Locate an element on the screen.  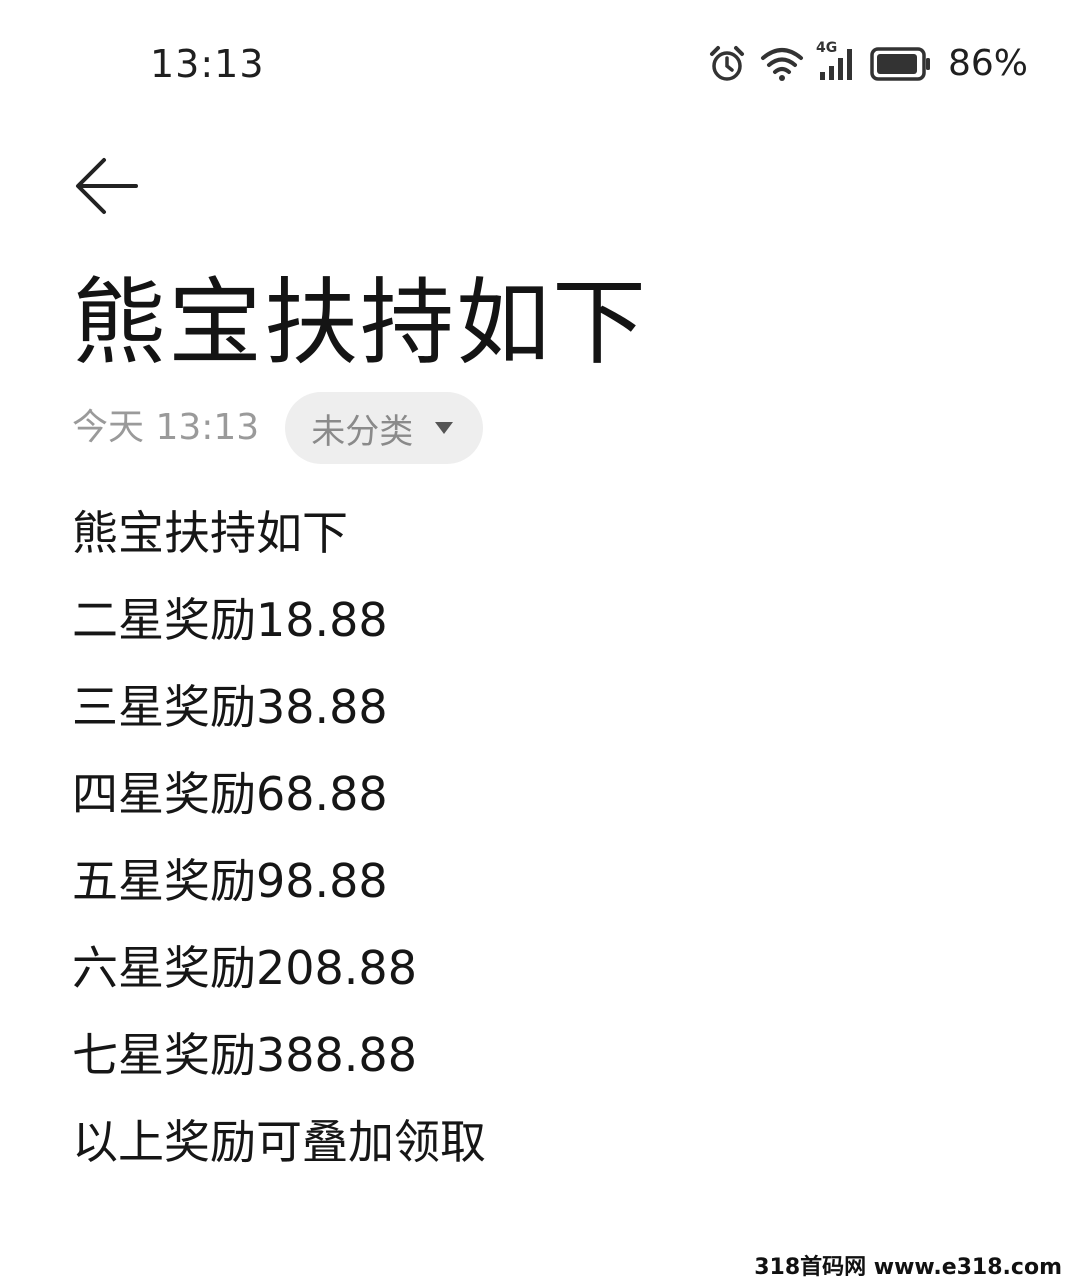
battery-percent: 86% is located at coordinates (987, 63).